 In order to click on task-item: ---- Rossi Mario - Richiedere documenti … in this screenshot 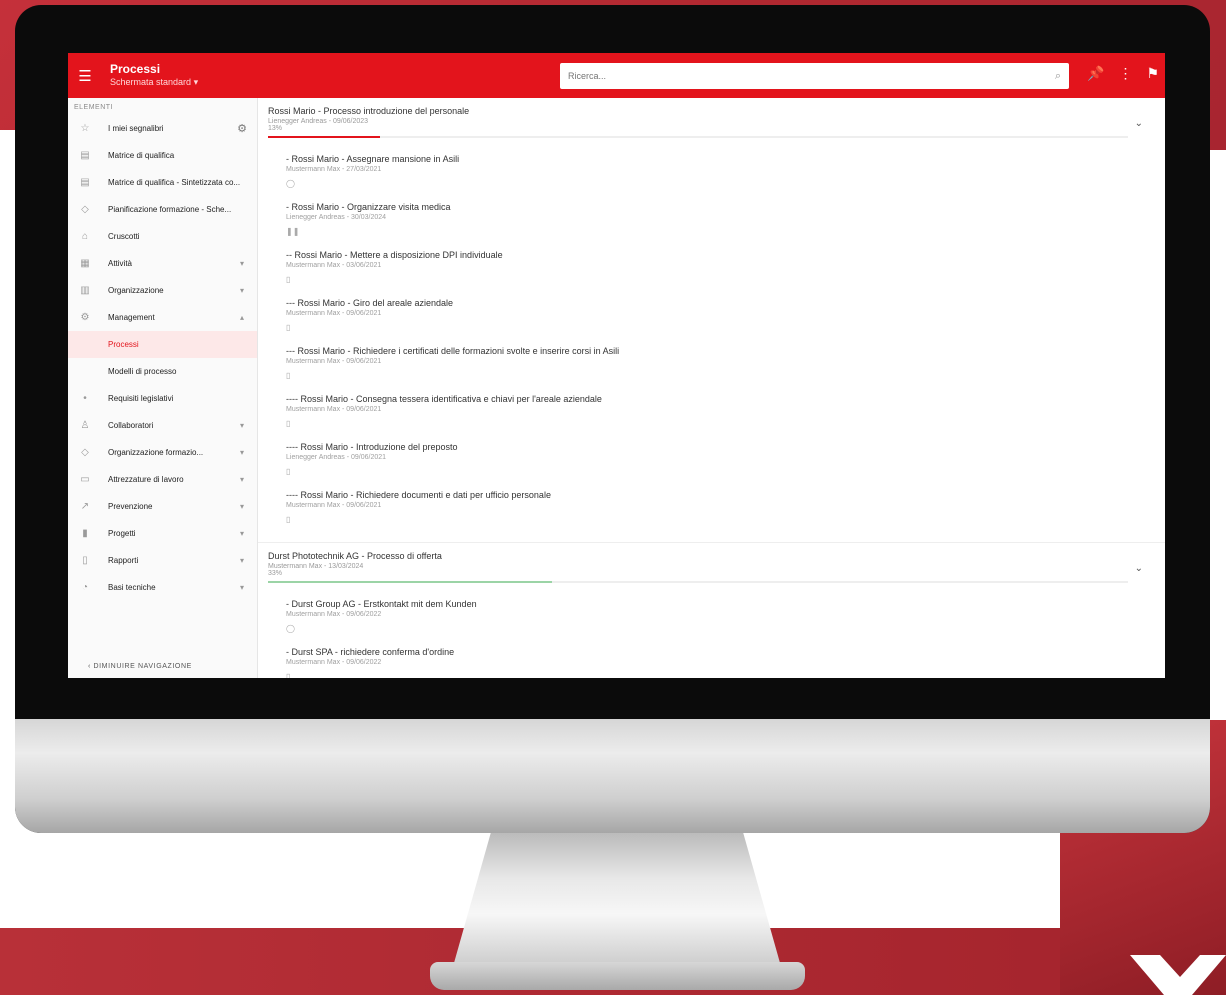, I will do `click(725, 508)`.